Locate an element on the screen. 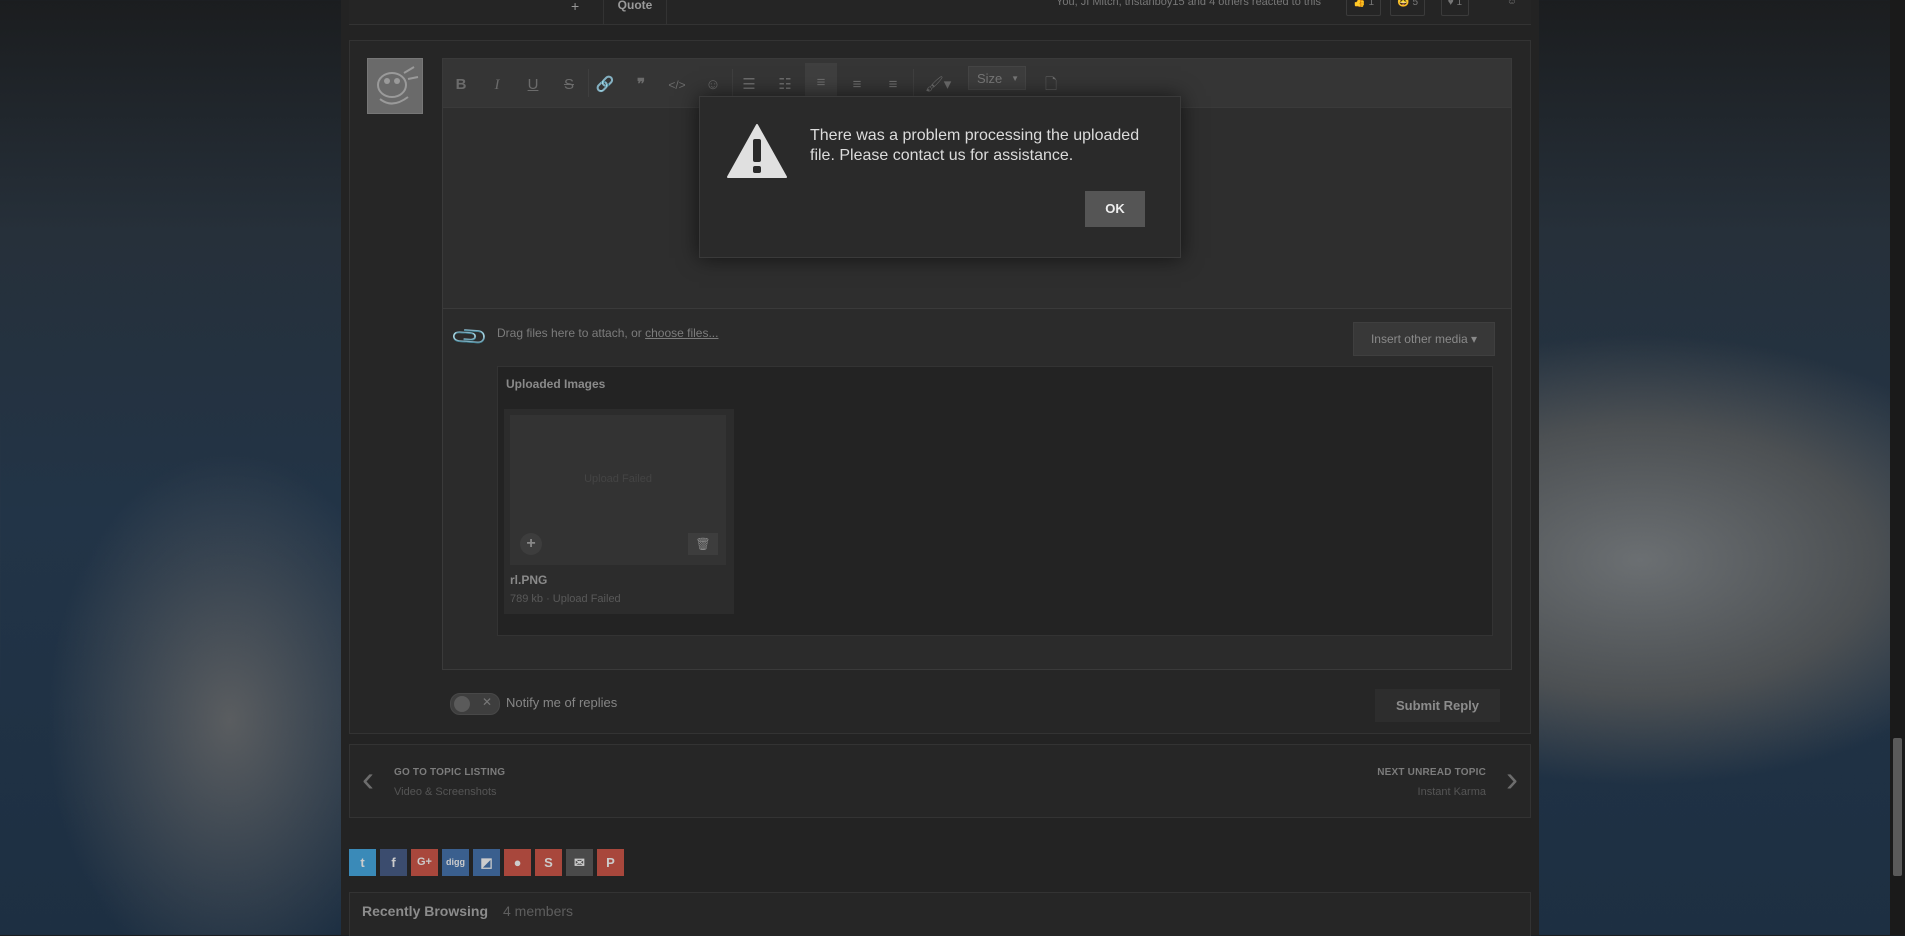 This screenshot has width=1905, height=936. font-size-label: Size is located at coordinates (990, 78).